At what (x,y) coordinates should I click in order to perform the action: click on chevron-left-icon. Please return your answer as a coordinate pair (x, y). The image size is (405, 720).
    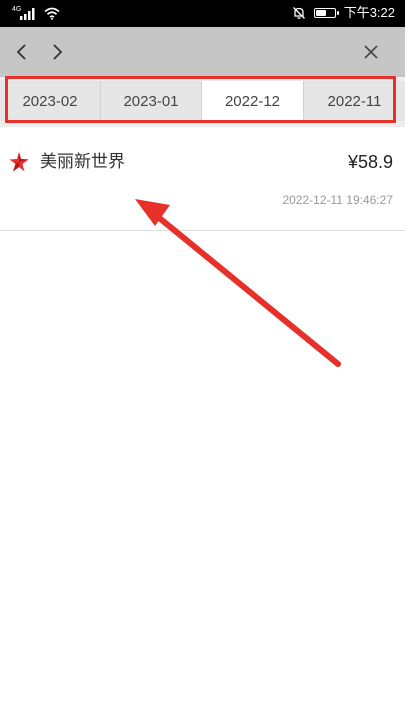
    Looking at the image, I should click on (21, 52).